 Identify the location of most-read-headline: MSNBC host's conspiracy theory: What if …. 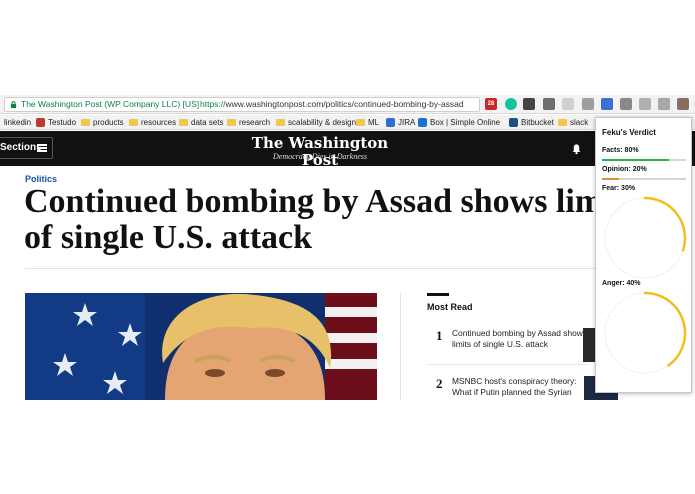
(514, 386).